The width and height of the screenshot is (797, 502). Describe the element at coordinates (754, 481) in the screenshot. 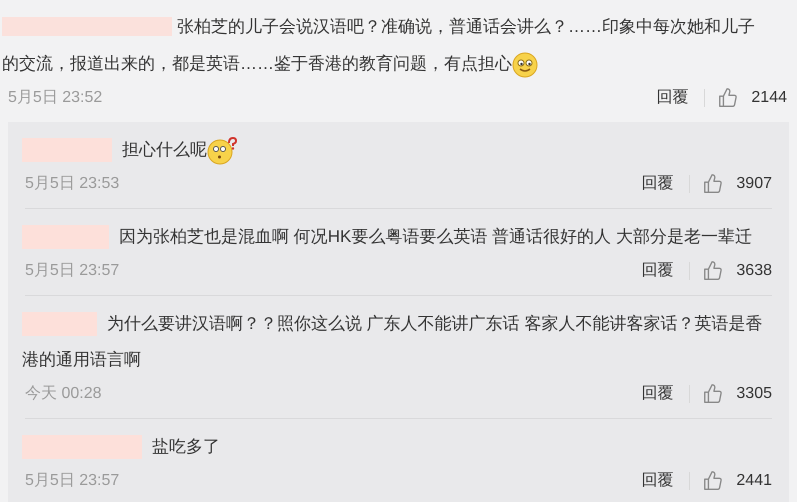

I see `like-count: 2441` at that location.